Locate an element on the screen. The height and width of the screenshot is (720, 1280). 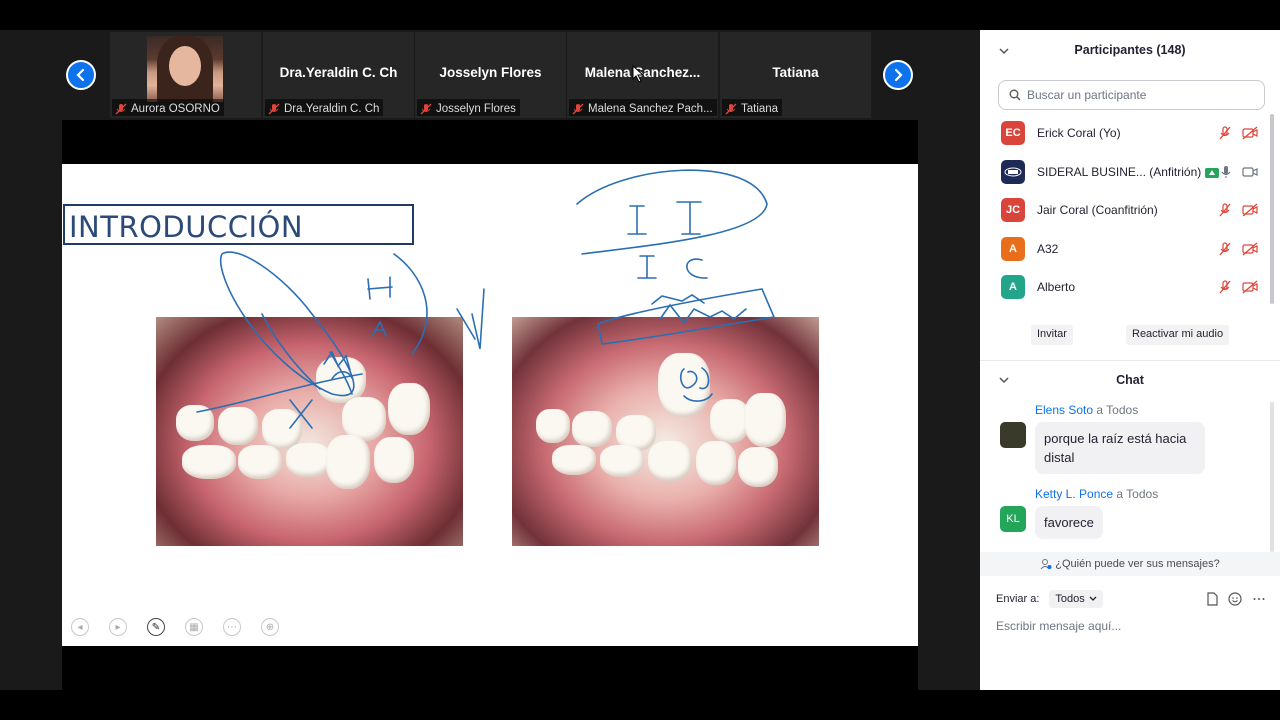
slide-title: INTRODUCCIÓN is located at coordinates (238, 224).